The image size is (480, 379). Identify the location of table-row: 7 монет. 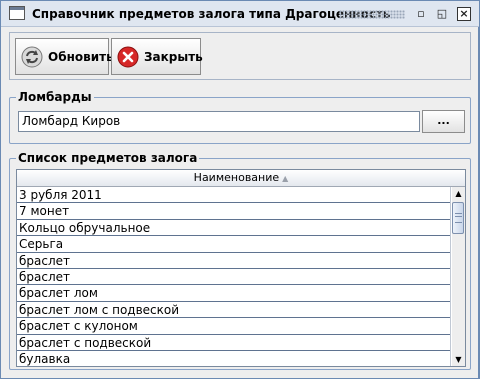
(233, 211).